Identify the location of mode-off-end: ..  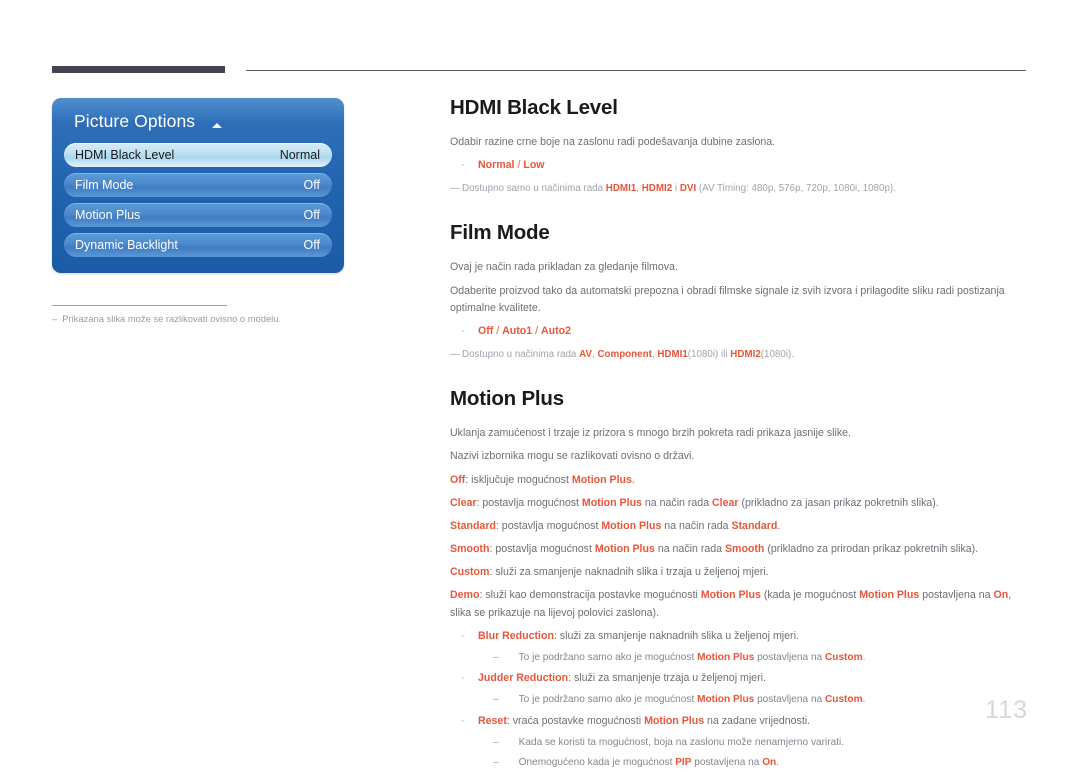
(633, 479).